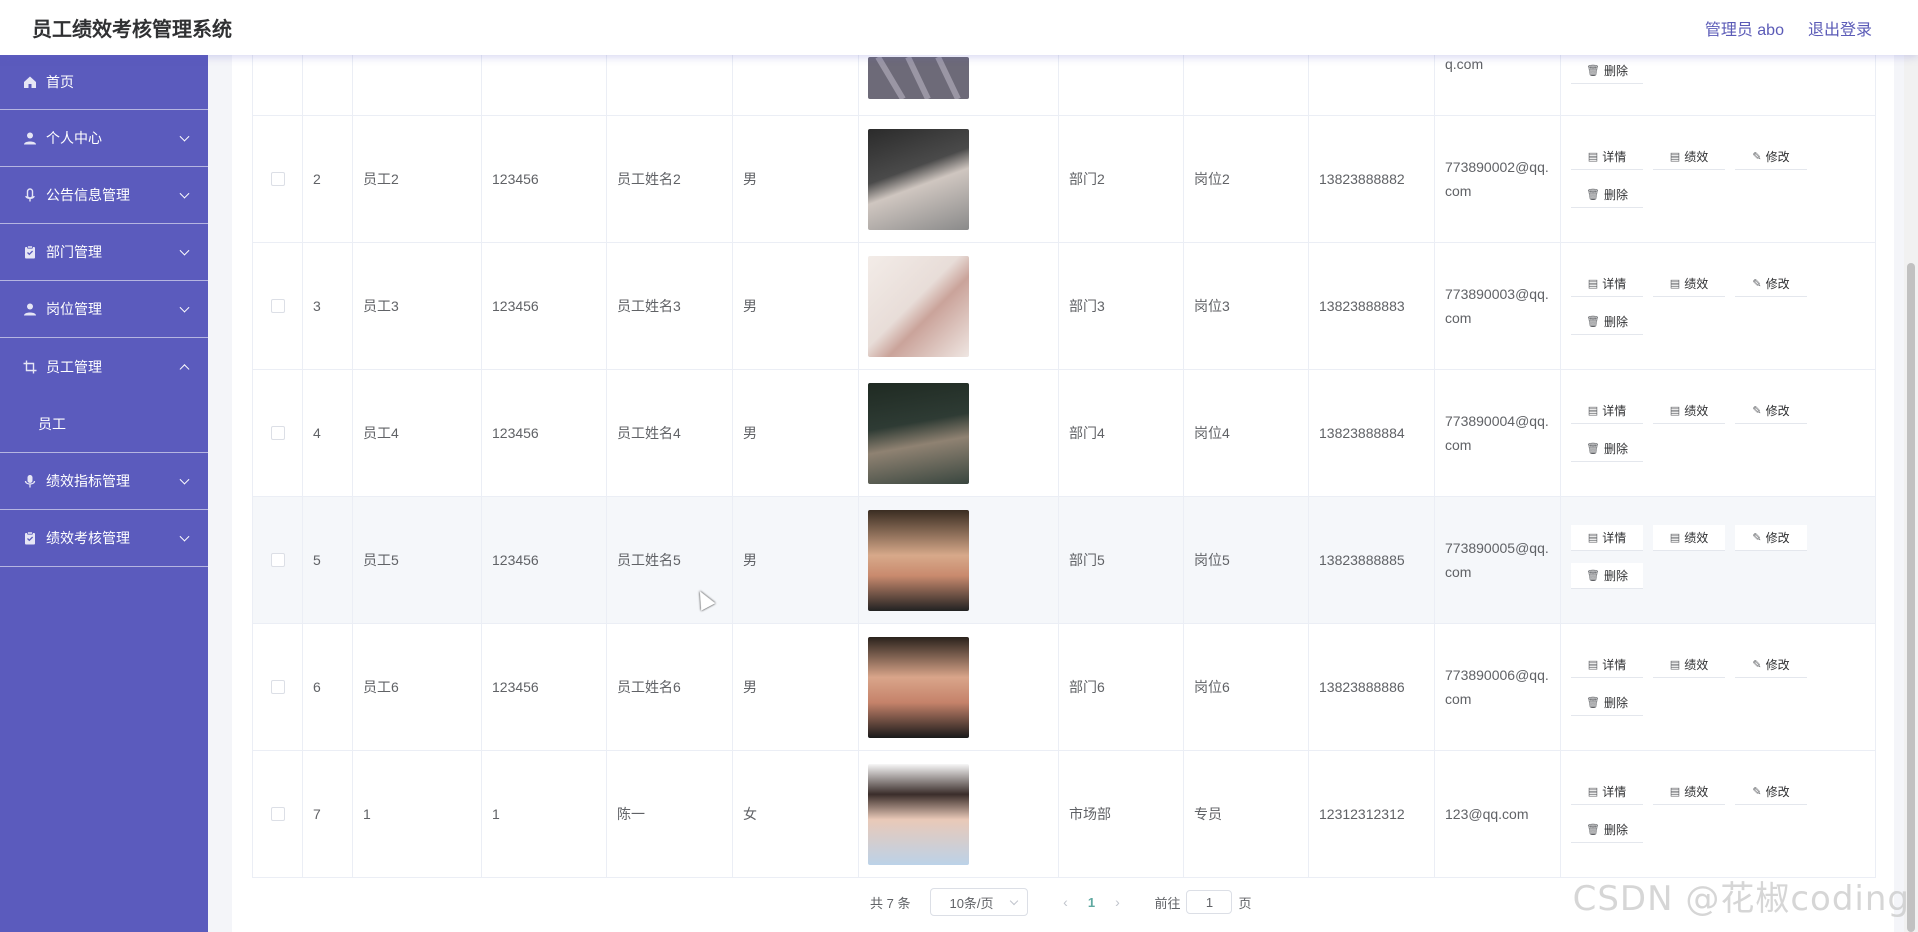 Image resolution: width=1918 pixels, height=932 pixels. What do you see at coordinates (184, 368) in the screenshot?
I see `chevron-up-icon` at bounding box center [184, 368].